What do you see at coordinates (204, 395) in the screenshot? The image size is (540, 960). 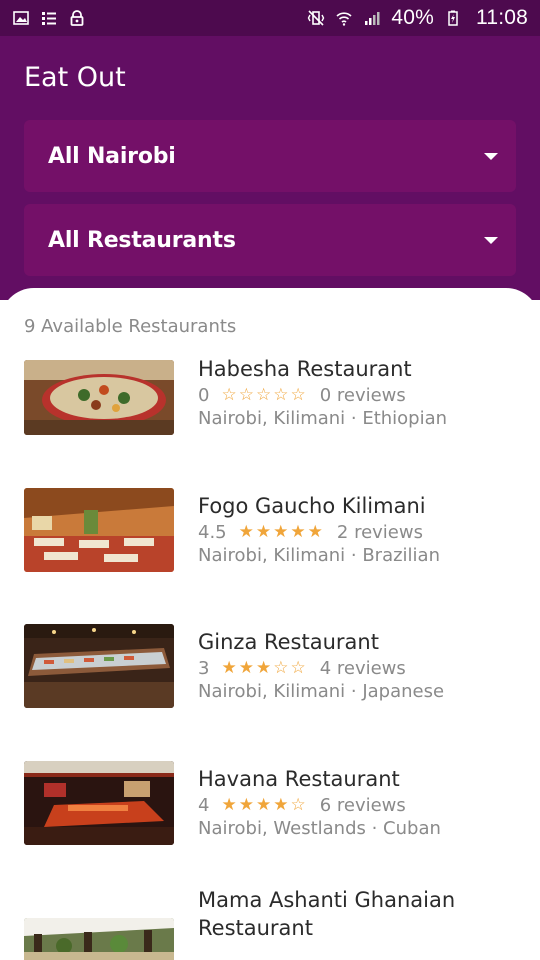 I see `rating-value: 0` at bounding box center [204, 395].